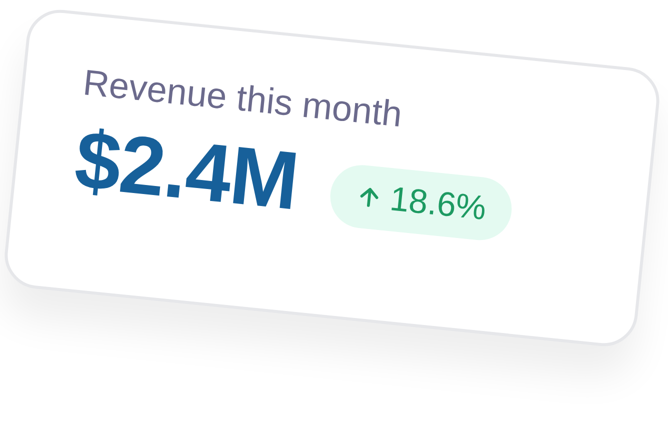 This screenshot has height=436, width=668. Describe the element at coordinates (186, 172) in the screenshot. I see `revenue-value: $2.4M` at that location.